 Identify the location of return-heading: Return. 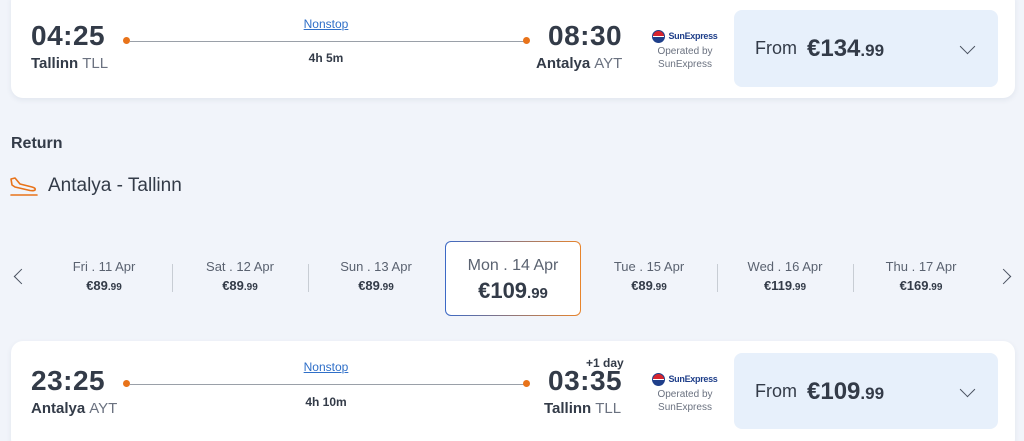
(37, 143).